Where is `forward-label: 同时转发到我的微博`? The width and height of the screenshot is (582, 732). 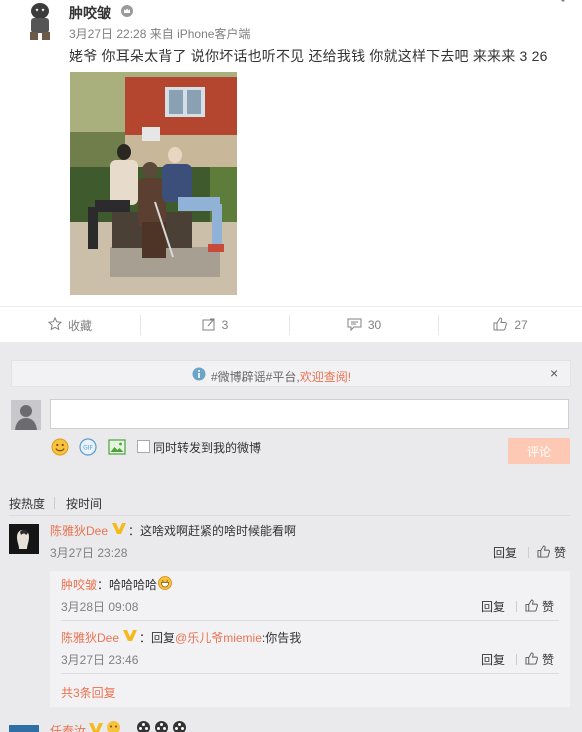 forward-label: 同时转发到我的微博 is located at coordinates (207, 448).